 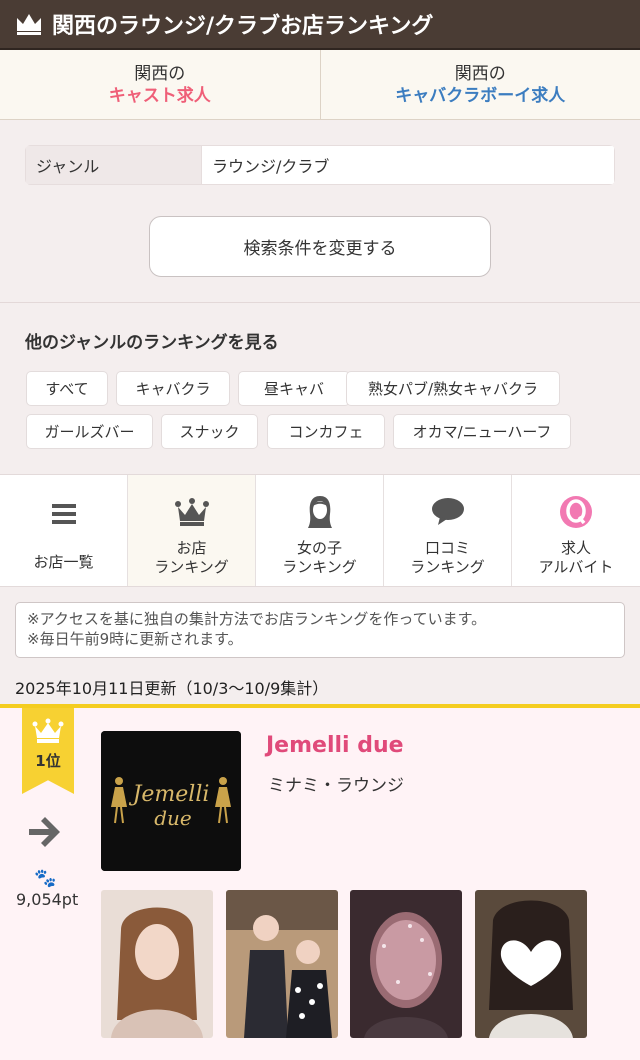 I want to click on logo-text: Jemelli, so click(x=169, y=794).